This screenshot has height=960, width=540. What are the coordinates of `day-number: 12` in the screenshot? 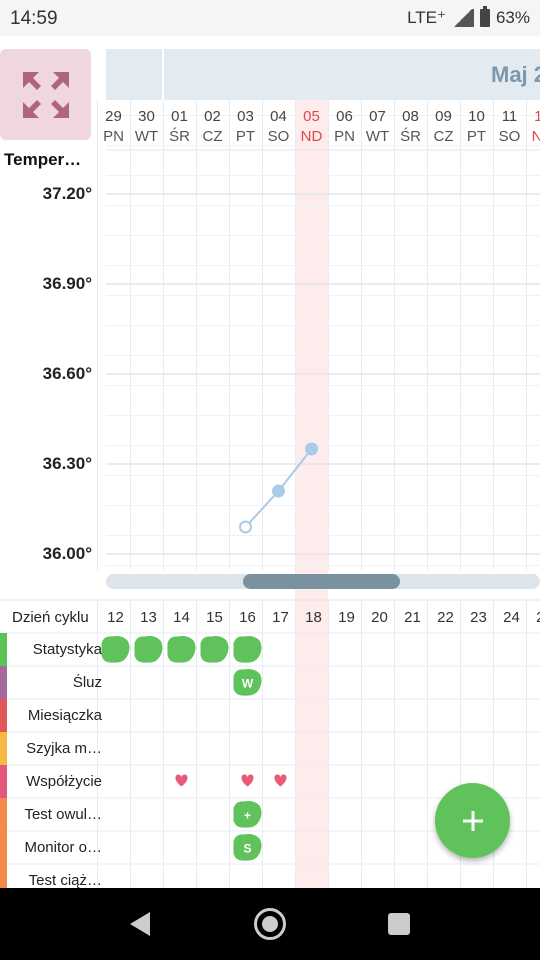 It's located at (537, 116).